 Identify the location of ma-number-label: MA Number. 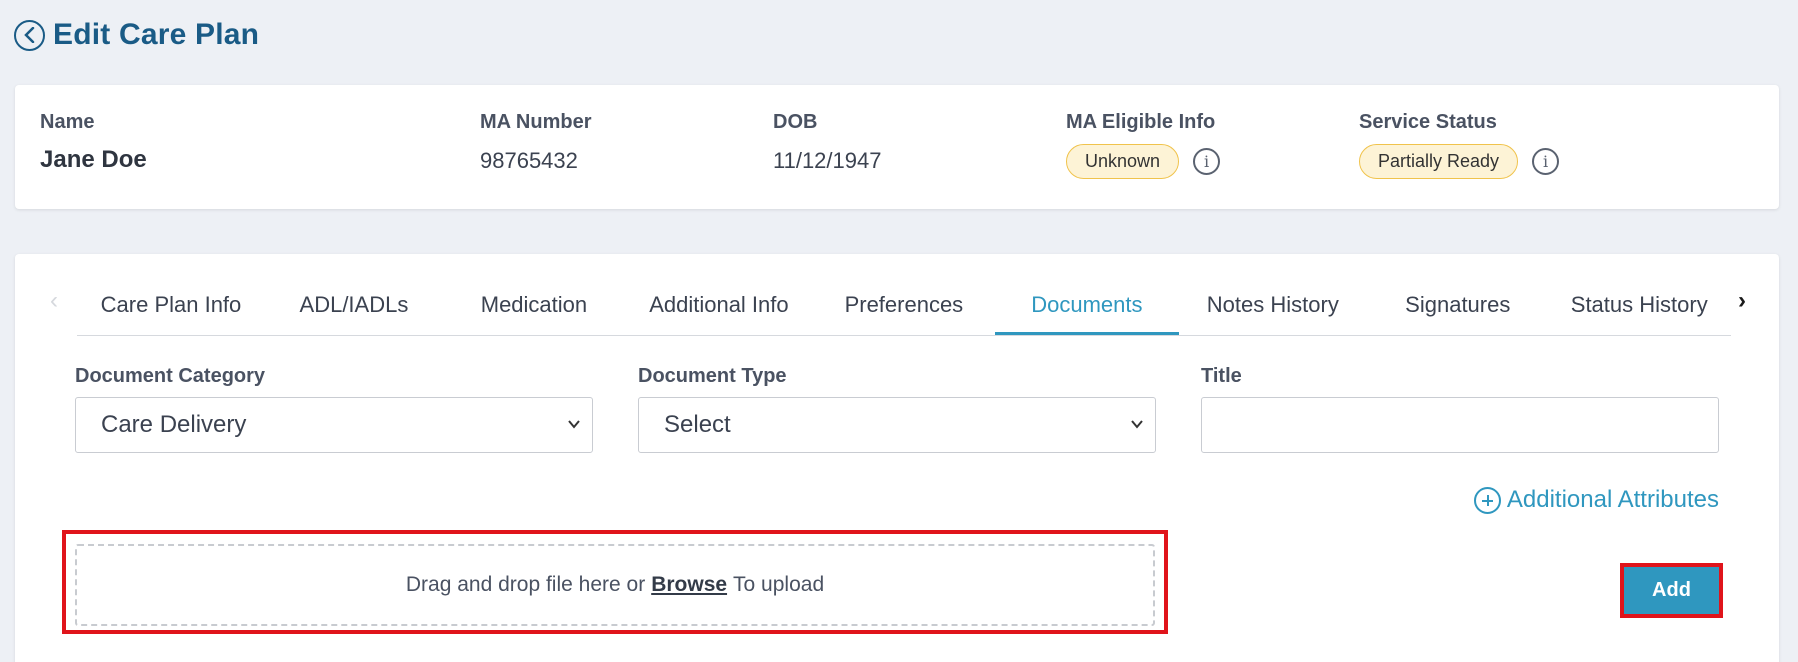
(536, 122).